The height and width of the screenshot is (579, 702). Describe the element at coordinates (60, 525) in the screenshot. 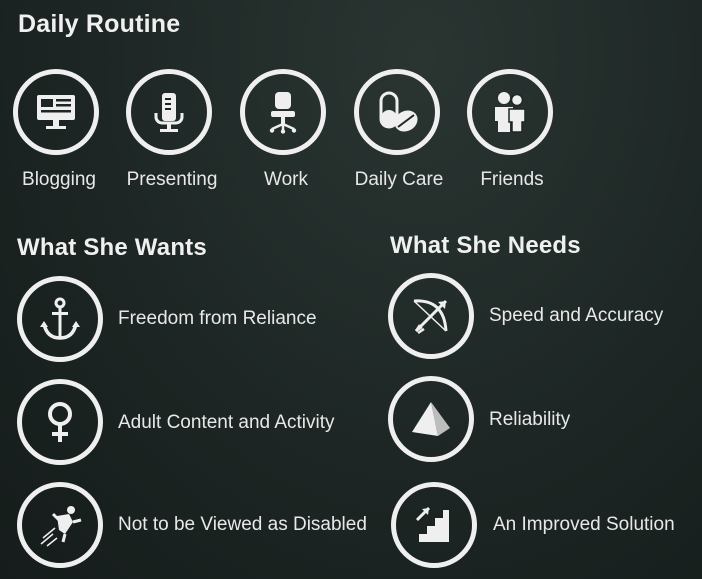

I see `running-person-icon` at that location.